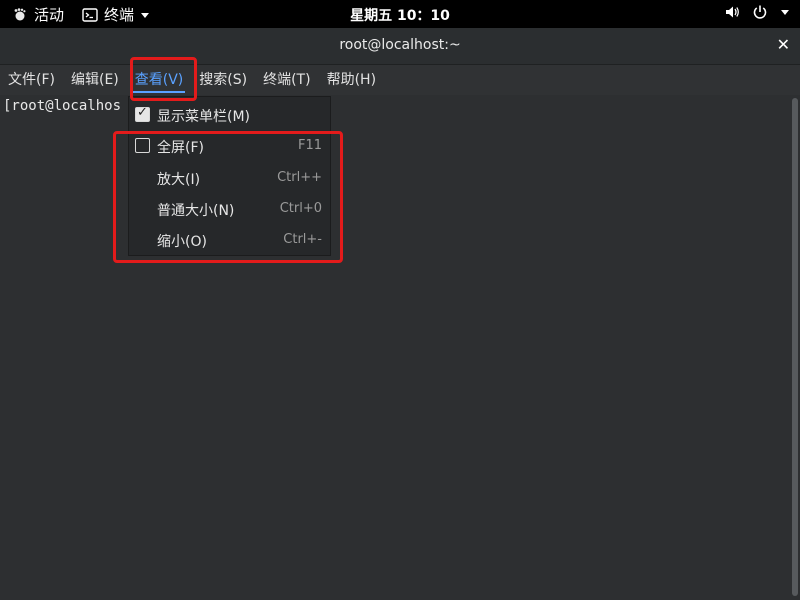  Describe the element at coordinates (142, 145) in the screenshot. I see `checkbox-unchecked` at that location.